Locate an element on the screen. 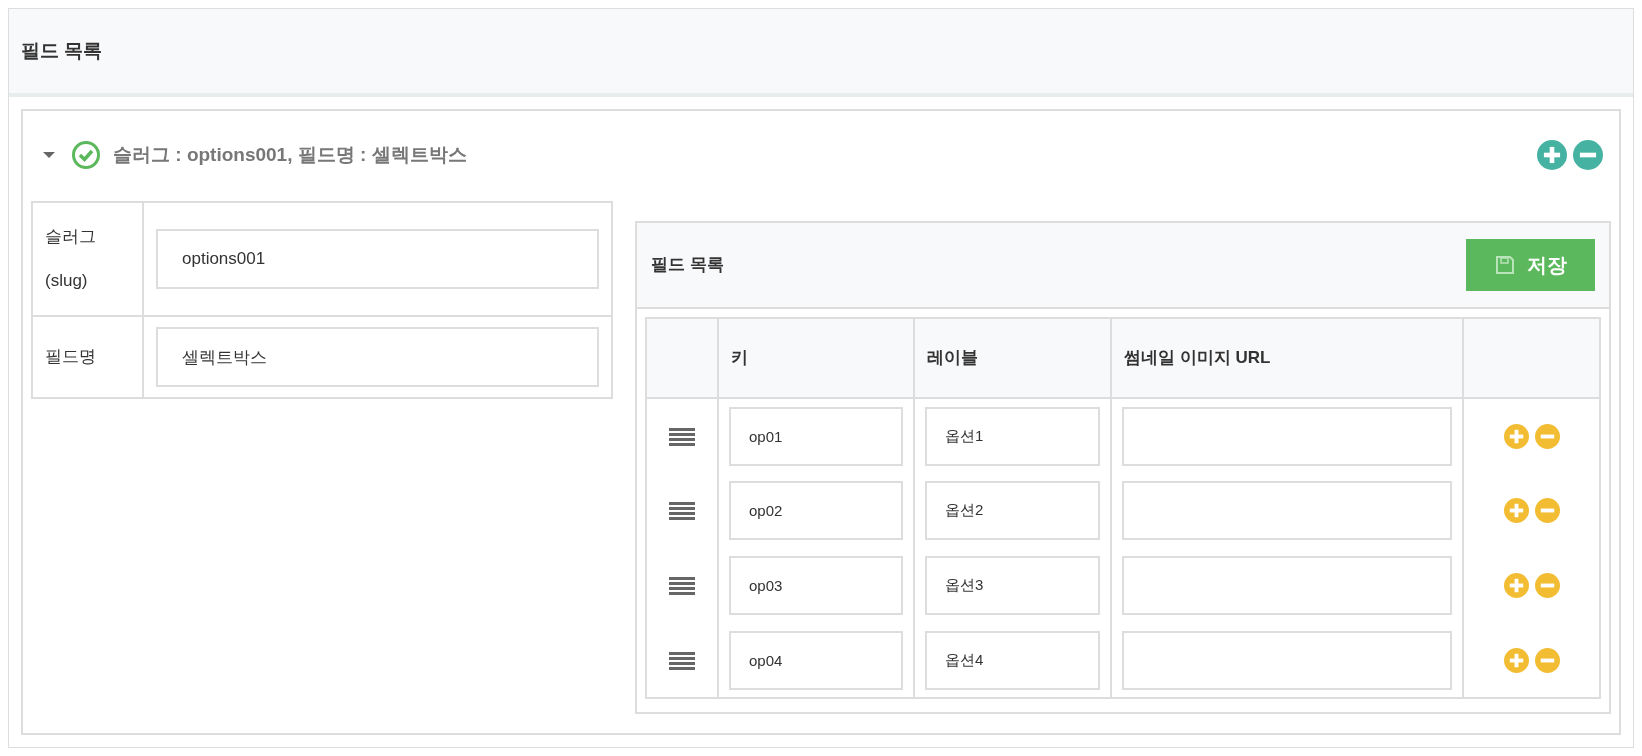  field-summary: 슬러그 : options001, 필드명 : 셀렉트박스 is located at coordinates (290, 154).